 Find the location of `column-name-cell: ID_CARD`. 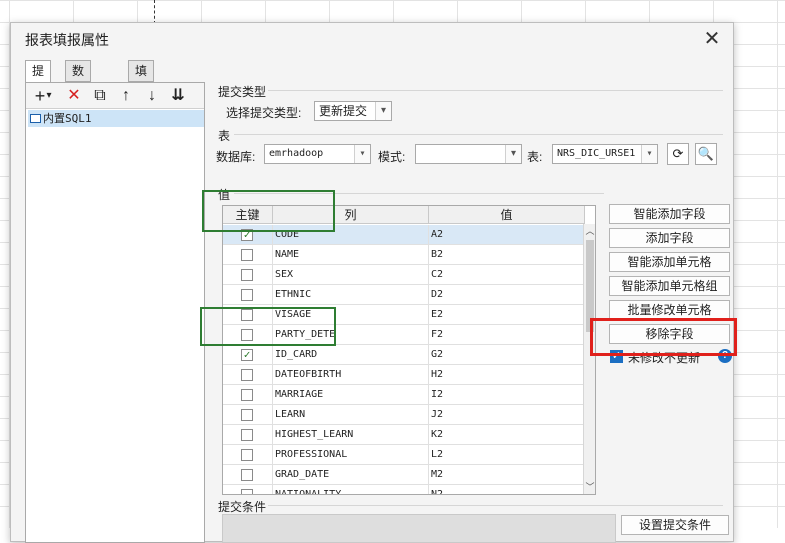

column-name-cell: ID_CARD is located at coordinates (351, 355).